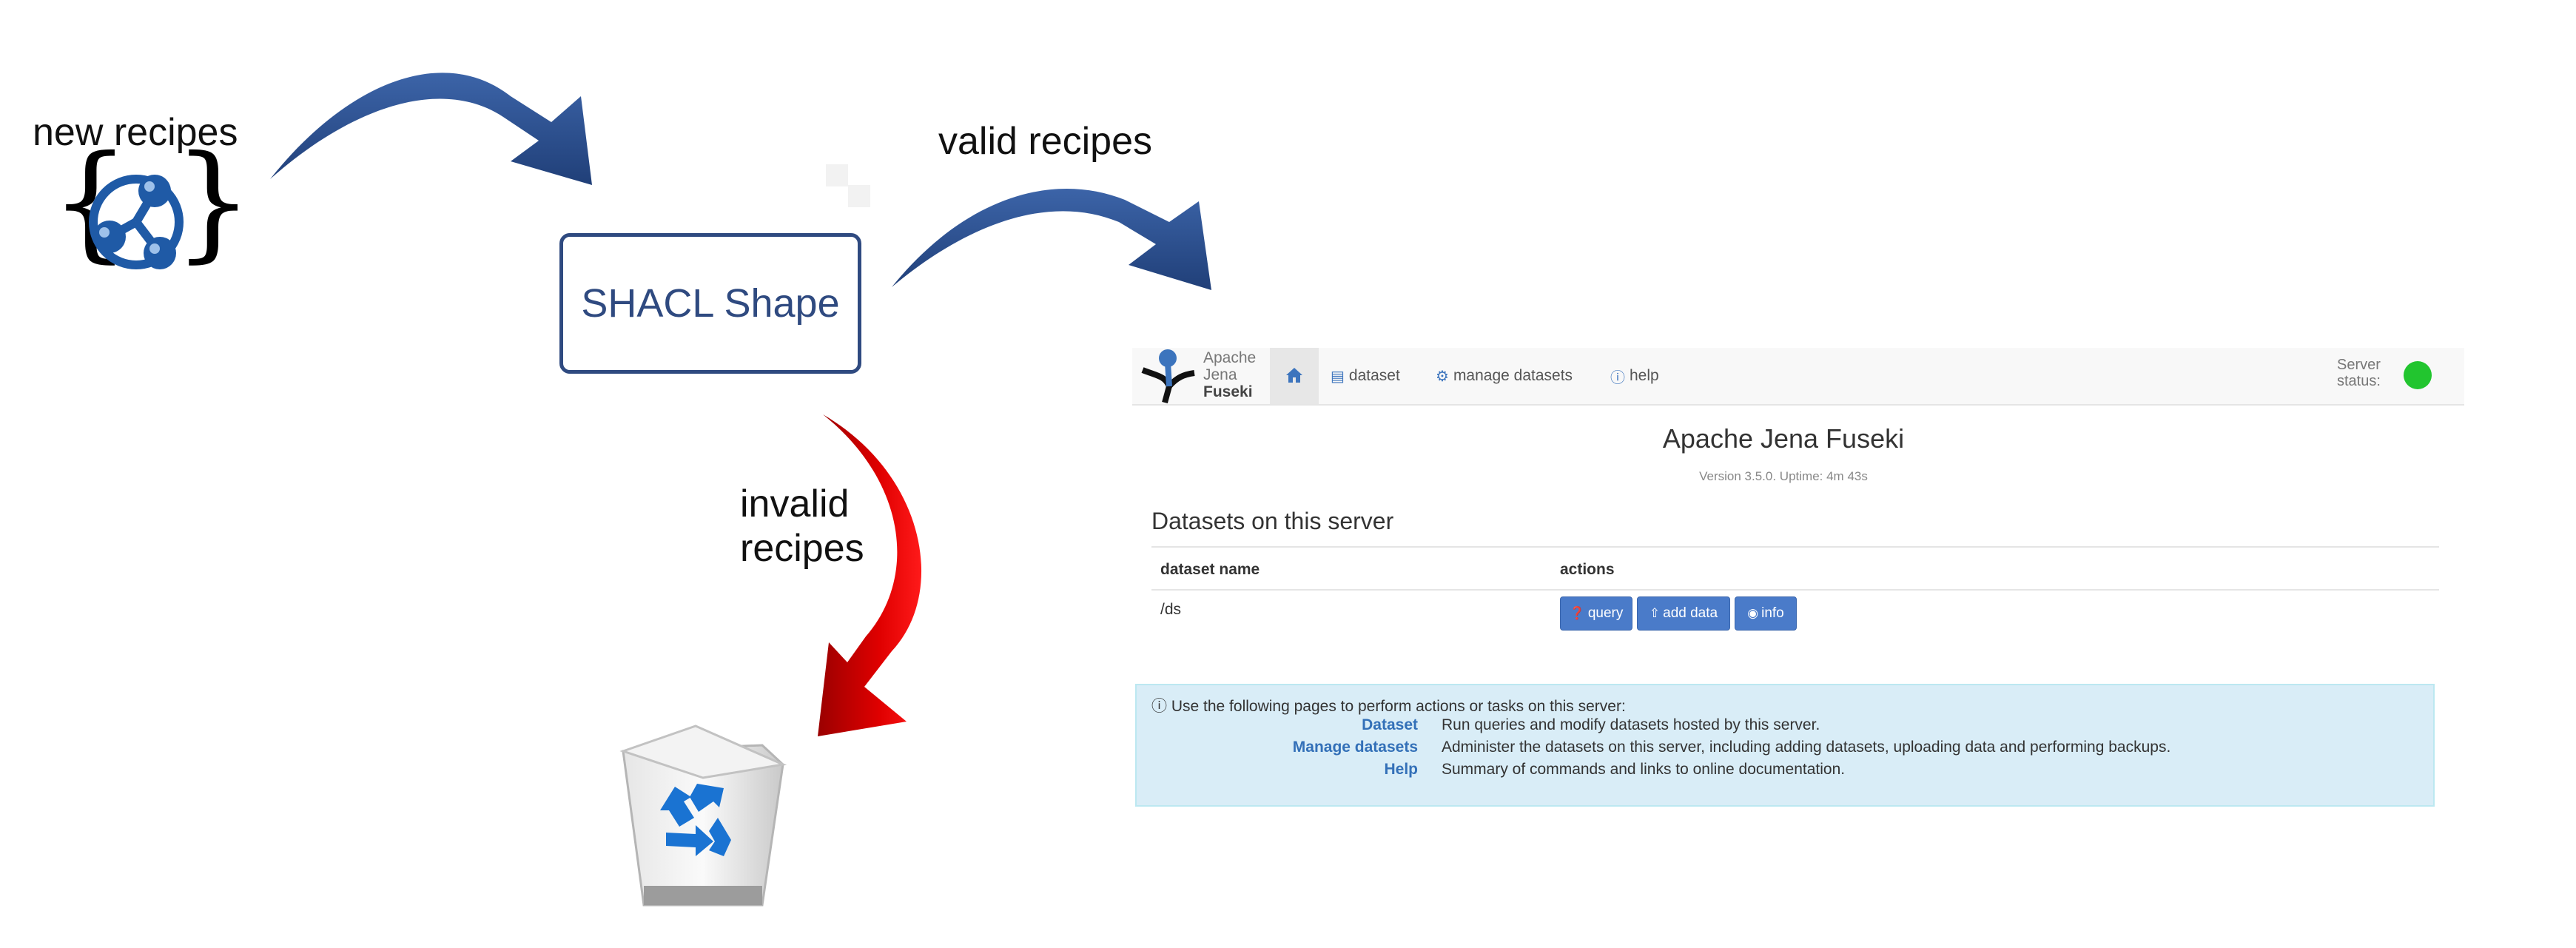 This screenshot has height=948, width=2576. I want to click on nav-dataset: ▤ dataset, so click(1365, 376).